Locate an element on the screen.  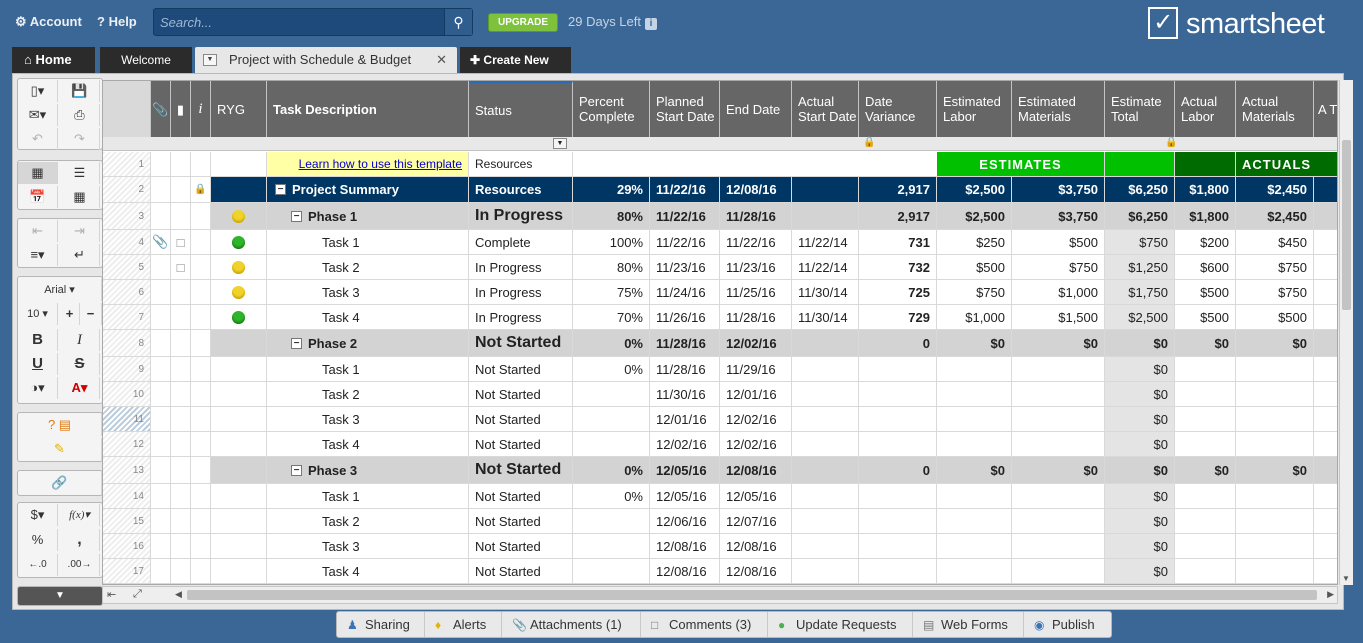
table-row: 10 Task 2 Not Started 11/30/16 12/01/16 $0 is located at coordinates (720, 394).